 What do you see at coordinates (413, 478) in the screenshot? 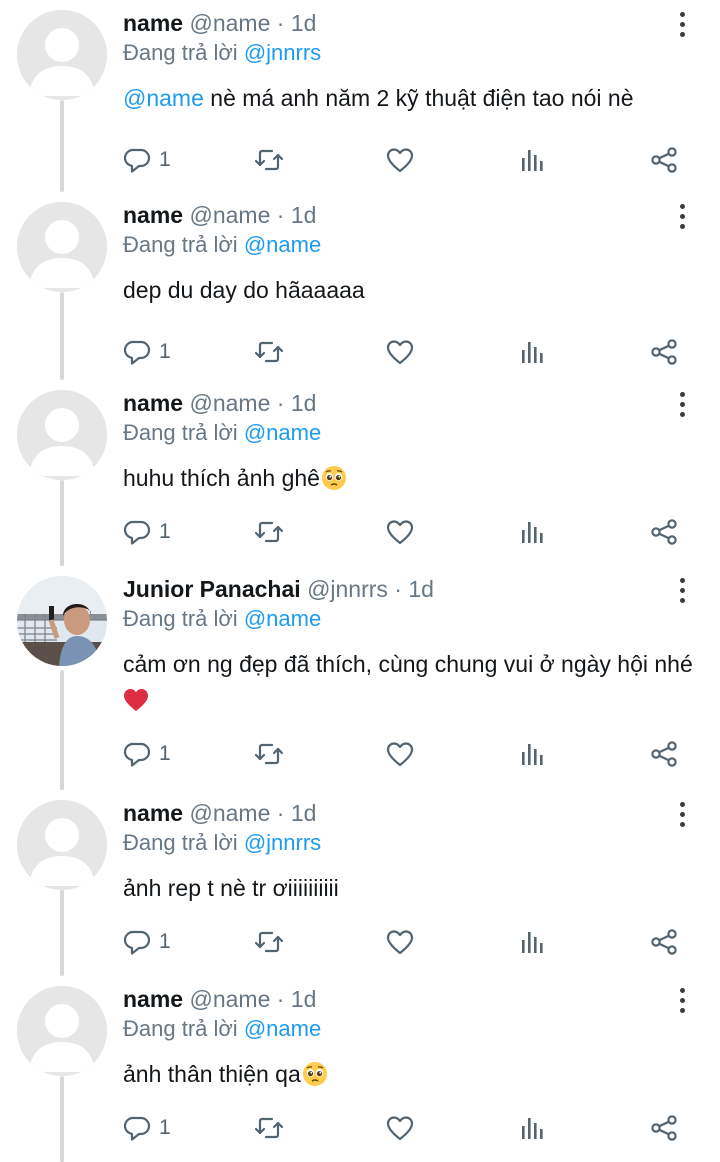
I see `post-text: huhu thích ảnh ghê` at bounding box center [413, 478].